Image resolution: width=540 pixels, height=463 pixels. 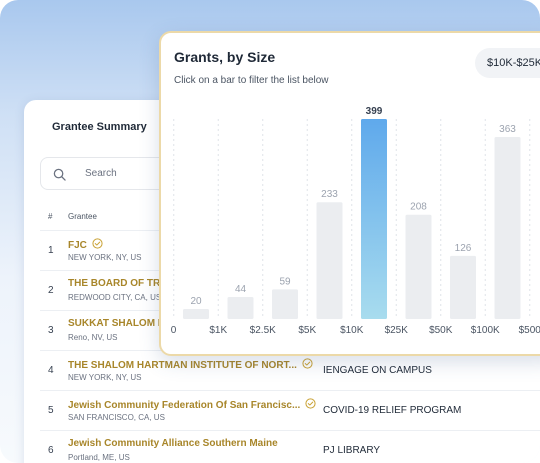 I want to click on row-number: 4, so click(x=51, y=370).